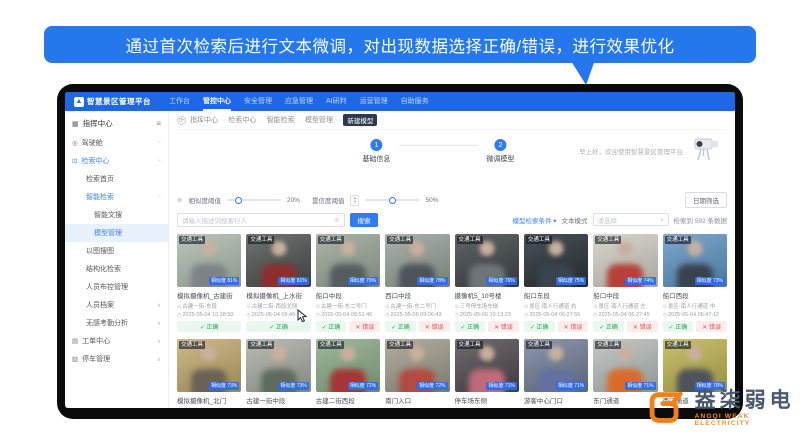  I want to click on breadcrumb-crumbs: 指挥中心 · 检索中心 · 智能检索 · 模型管理 ·, so click(264, 120).